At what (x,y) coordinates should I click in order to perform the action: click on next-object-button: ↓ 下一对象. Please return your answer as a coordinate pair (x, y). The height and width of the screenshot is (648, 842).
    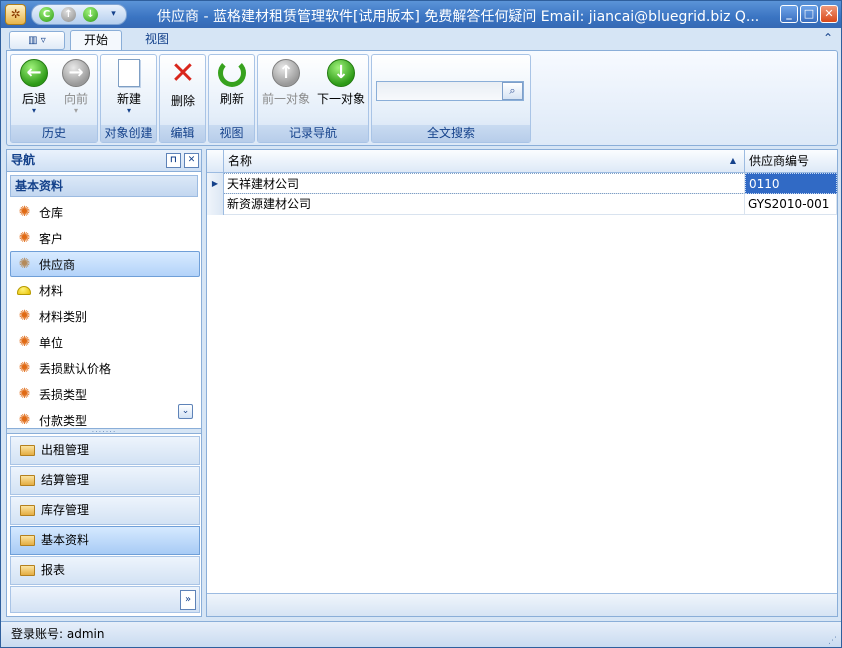
    Looking at the image, I should click on (341, 83).